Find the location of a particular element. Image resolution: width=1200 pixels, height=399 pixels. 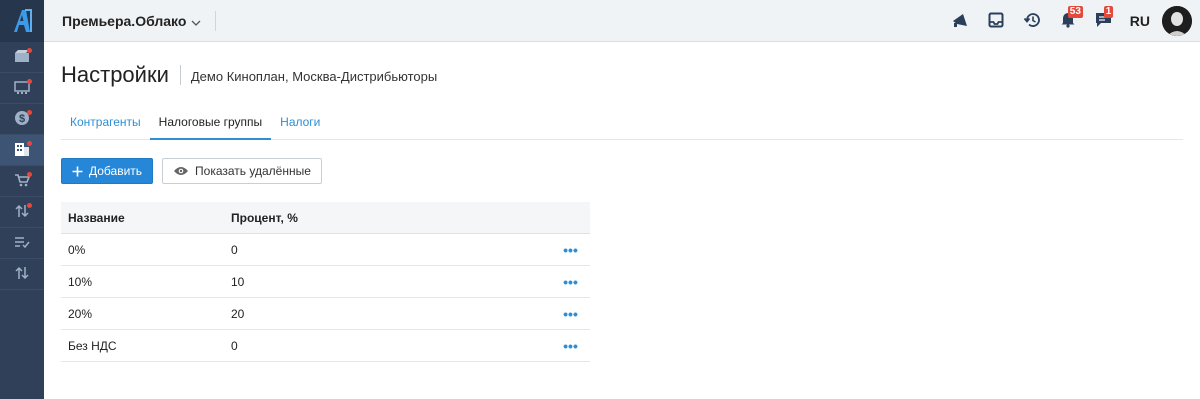

megaphone-icon is located at coordinates (960, 21).